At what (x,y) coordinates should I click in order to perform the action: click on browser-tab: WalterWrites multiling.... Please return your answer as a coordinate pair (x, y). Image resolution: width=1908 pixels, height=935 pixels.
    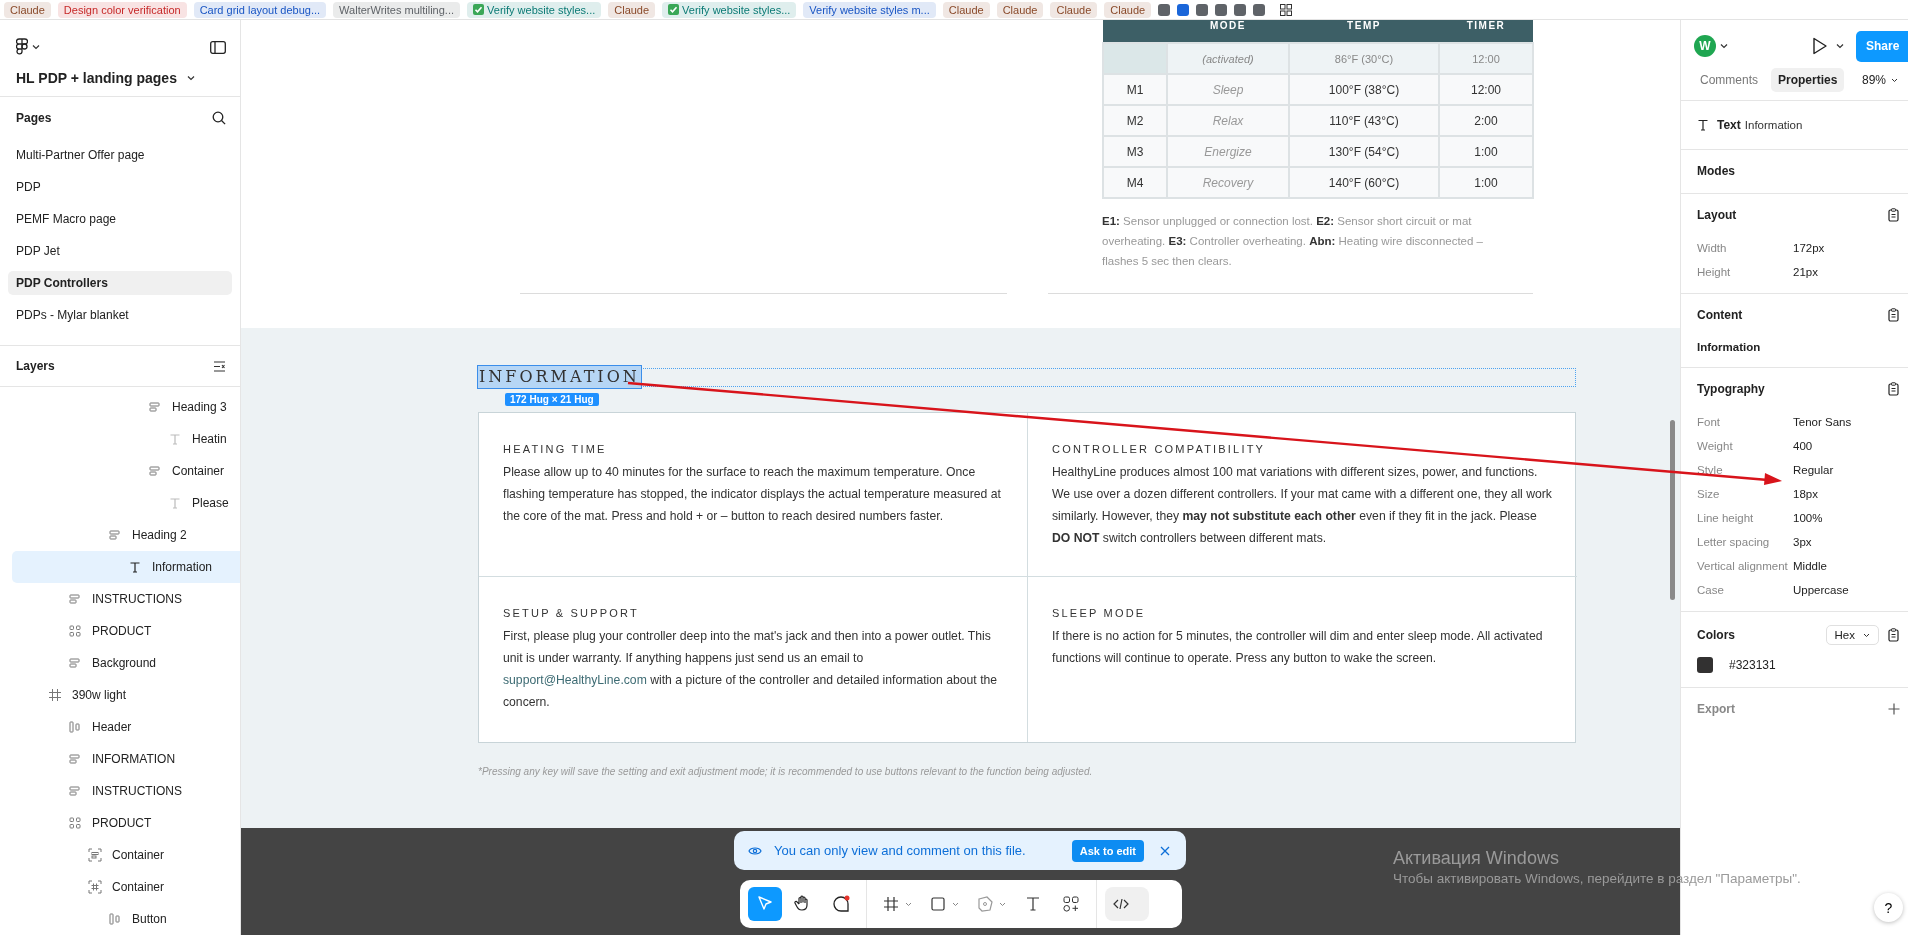
    Looking at the image, I should click on (397, 9).